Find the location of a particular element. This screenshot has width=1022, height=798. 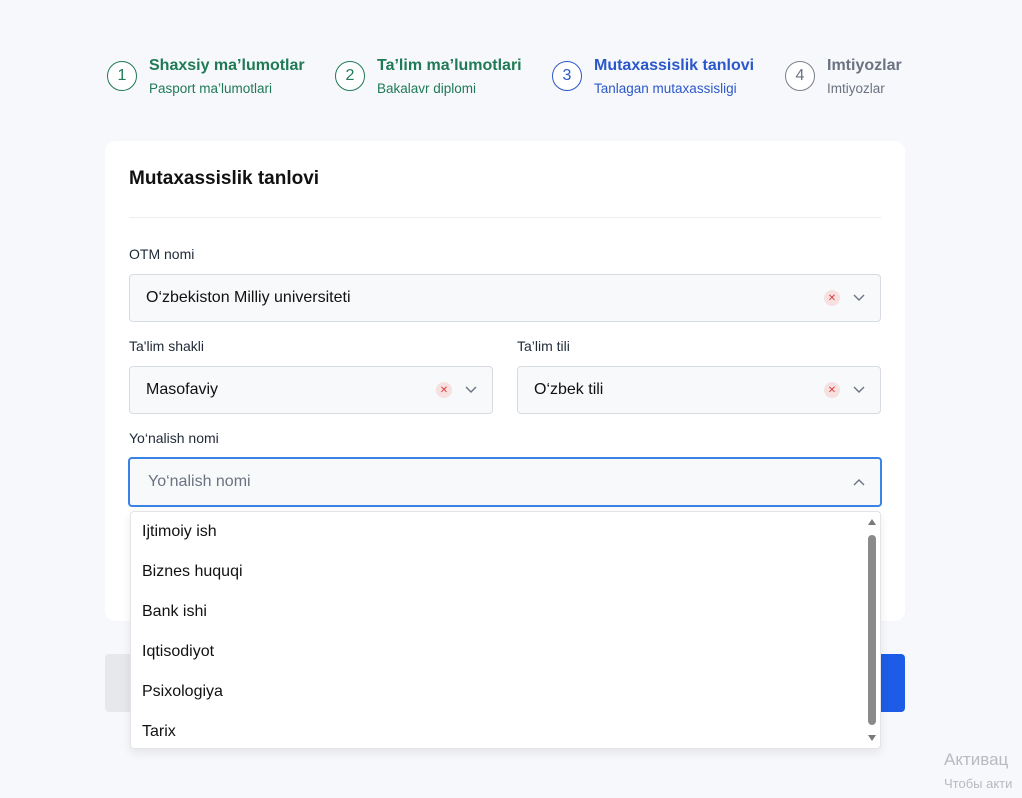

step-3-title: Mutaxassislik tanlovi is located at coordinates (674, 65).